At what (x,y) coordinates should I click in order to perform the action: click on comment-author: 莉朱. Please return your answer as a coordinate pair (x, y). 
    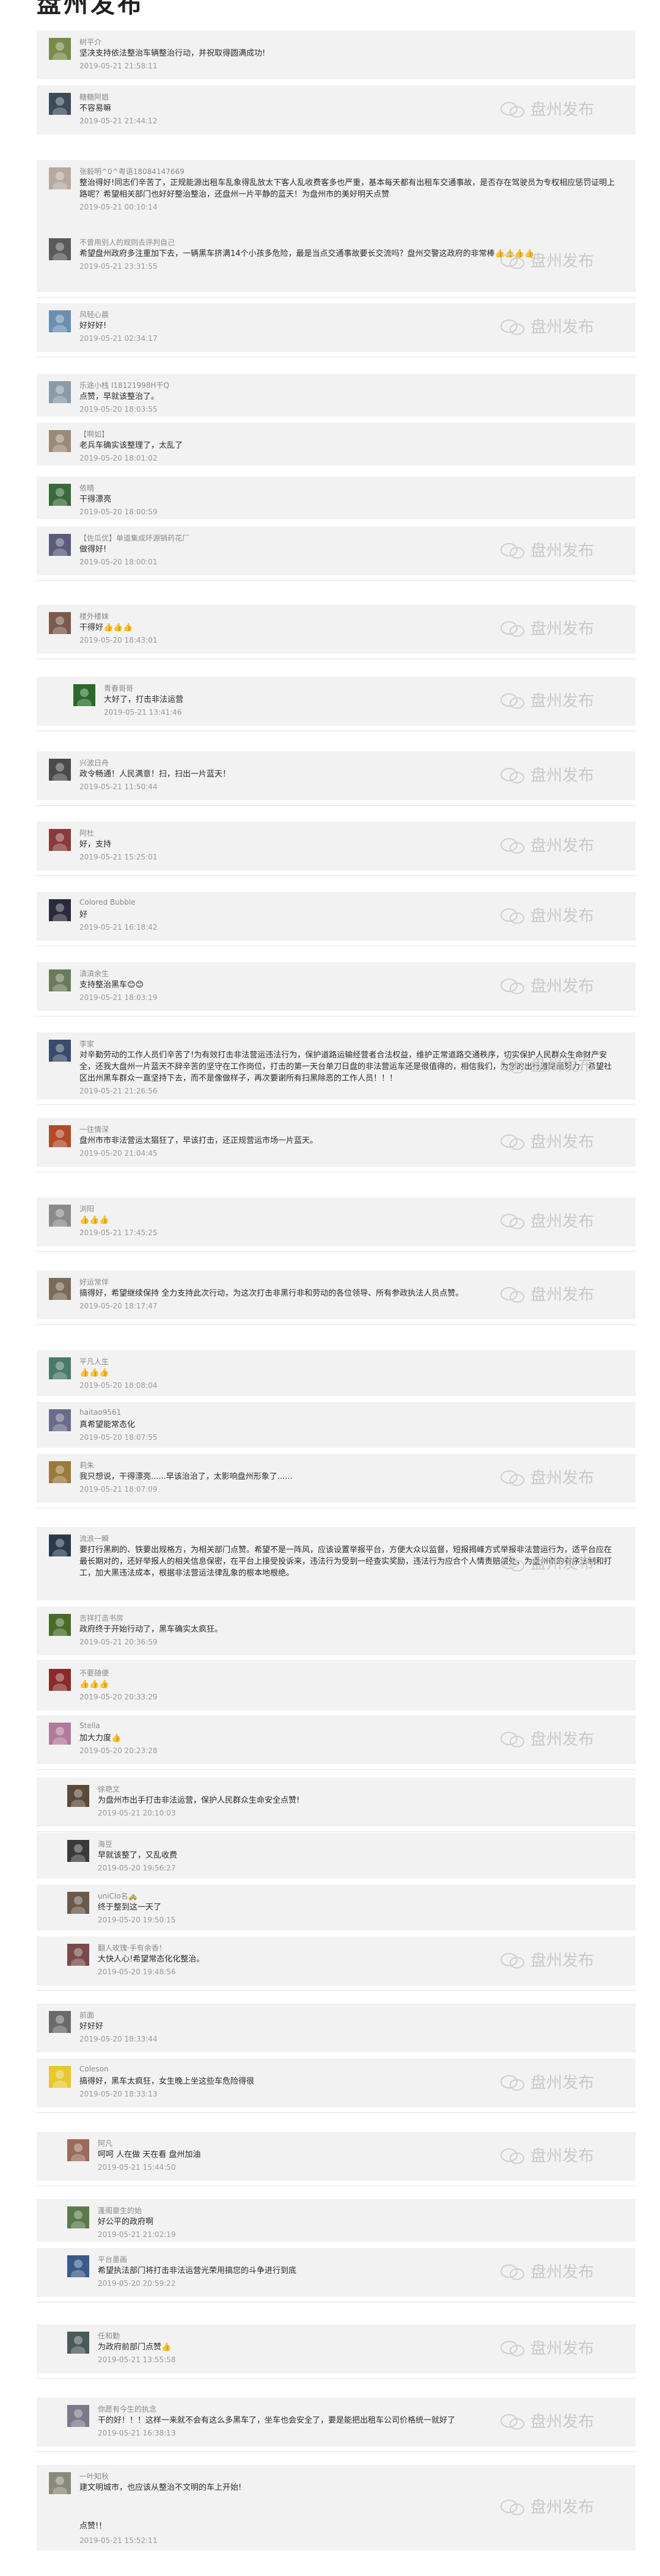
    Looking at the image, I should click on (87, 1465).